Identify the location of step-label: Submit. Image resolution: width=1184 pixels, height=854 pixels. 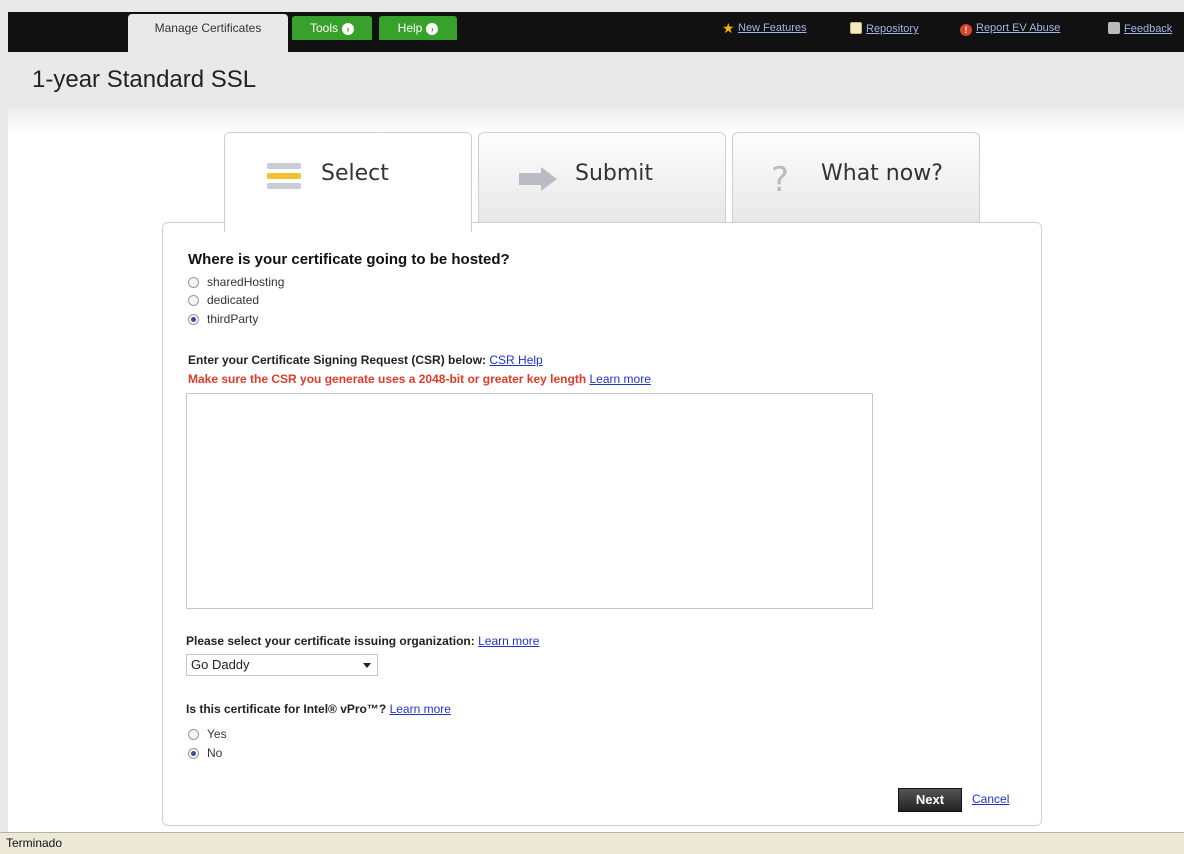
(614, 173).